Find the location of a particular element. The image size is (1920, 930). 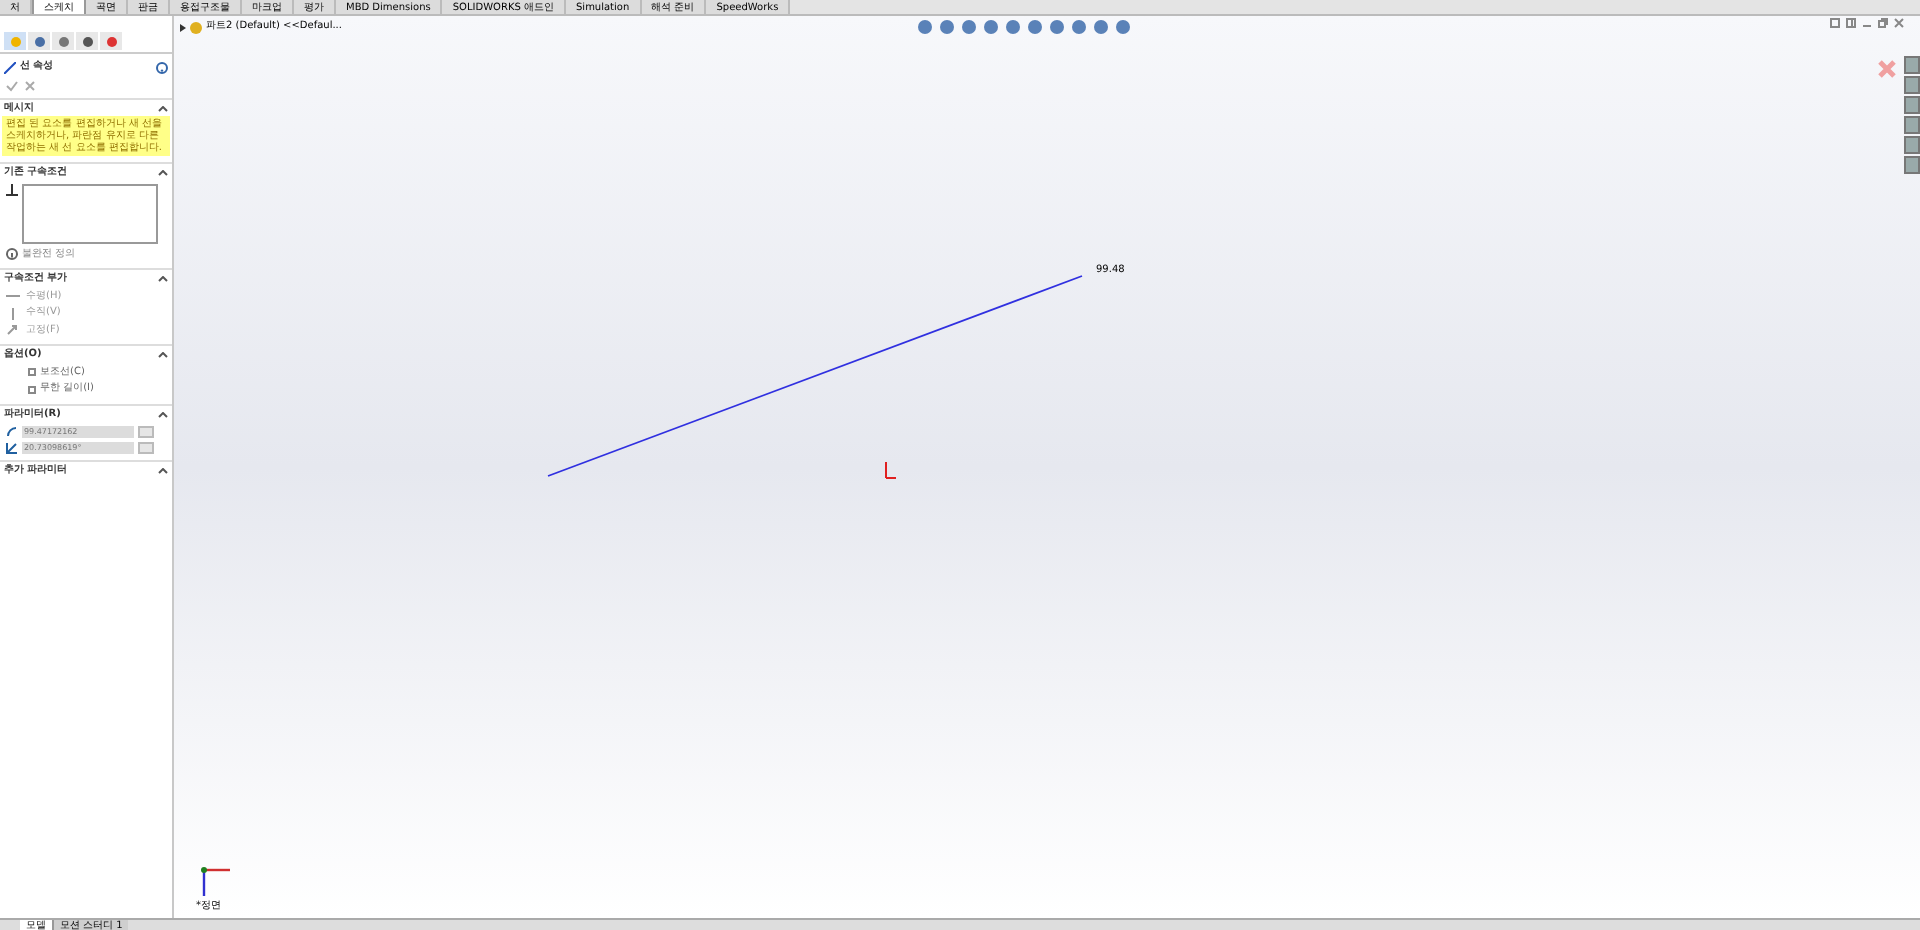

view-button is located at coordinates (1835, 23).